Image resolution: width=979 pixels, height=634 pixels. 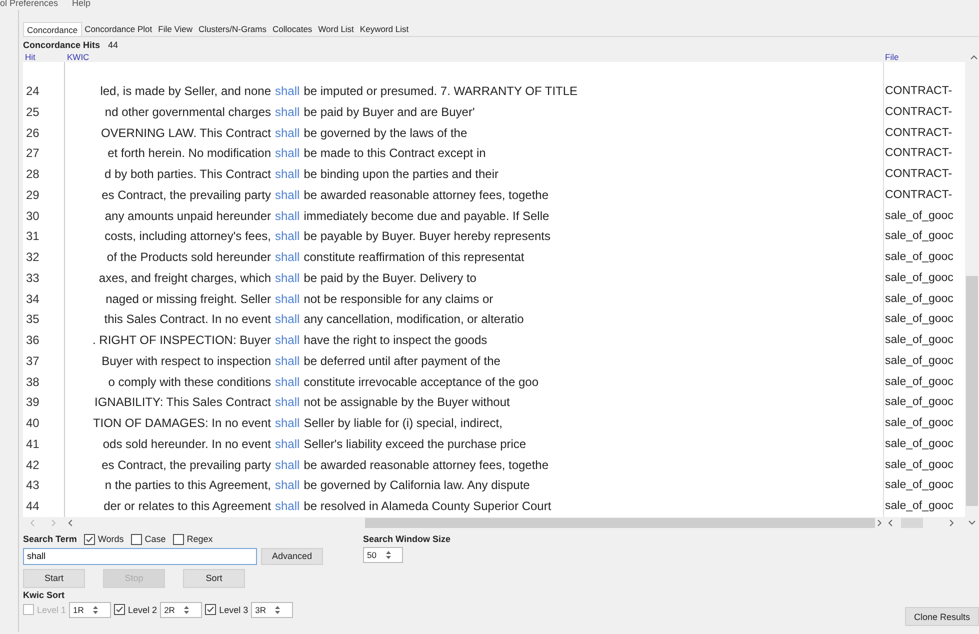 What do you see at coordinates (187, 174) in the screenshot?
I see `left-context: d by both parties. This Contract` at bounding box center [187, 174].